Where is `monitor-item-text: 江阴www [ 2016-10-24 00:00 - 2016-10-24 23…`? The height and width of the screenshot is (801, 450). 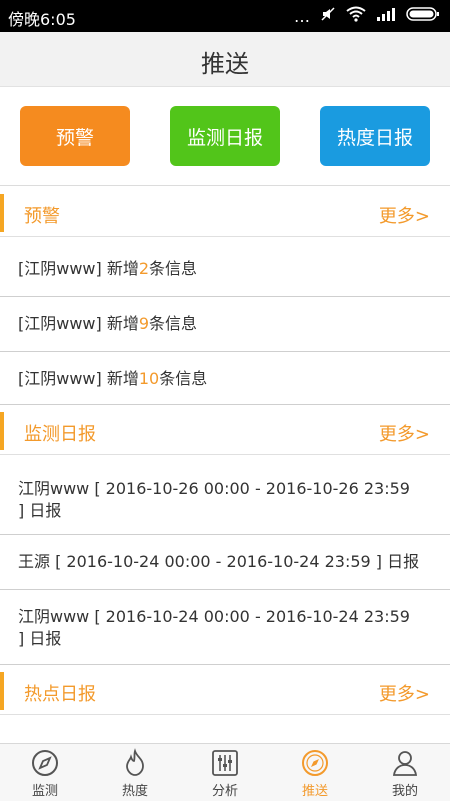
monitor-item-text: 江阴www [ 2016-10-24 00:00 - 2016-10-24 23… is located at coordinates (214, 627).